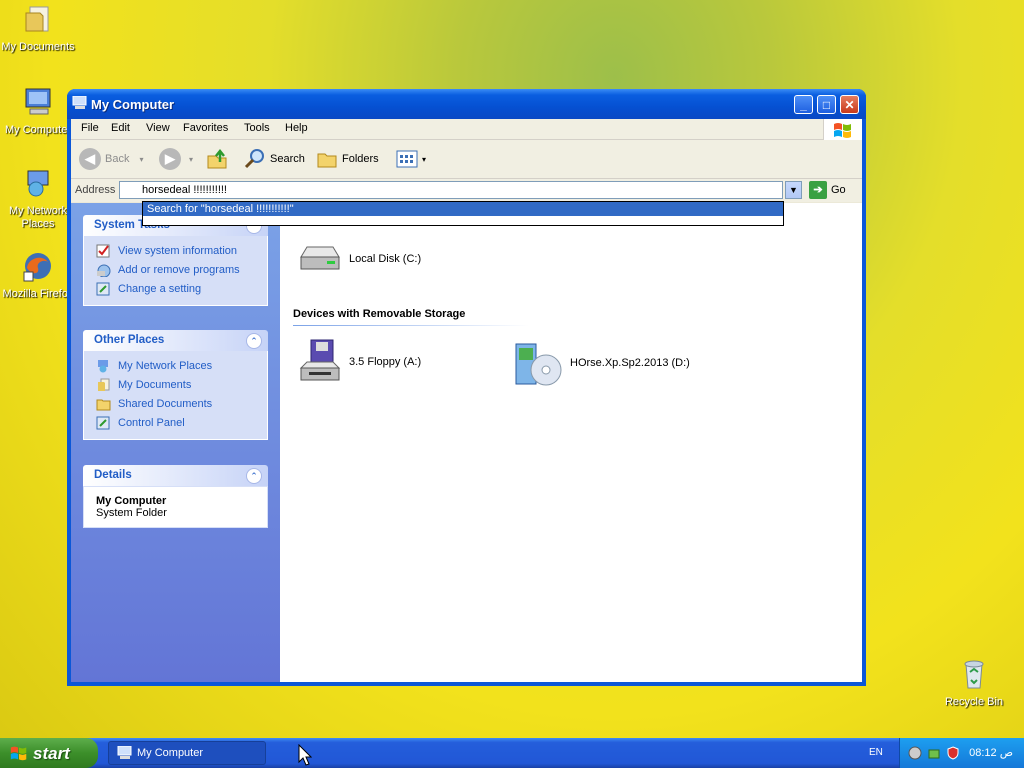  Describe the element at coordinates (305, 755) in the screenshot. I see `mouse-cursor-icon` at that location.